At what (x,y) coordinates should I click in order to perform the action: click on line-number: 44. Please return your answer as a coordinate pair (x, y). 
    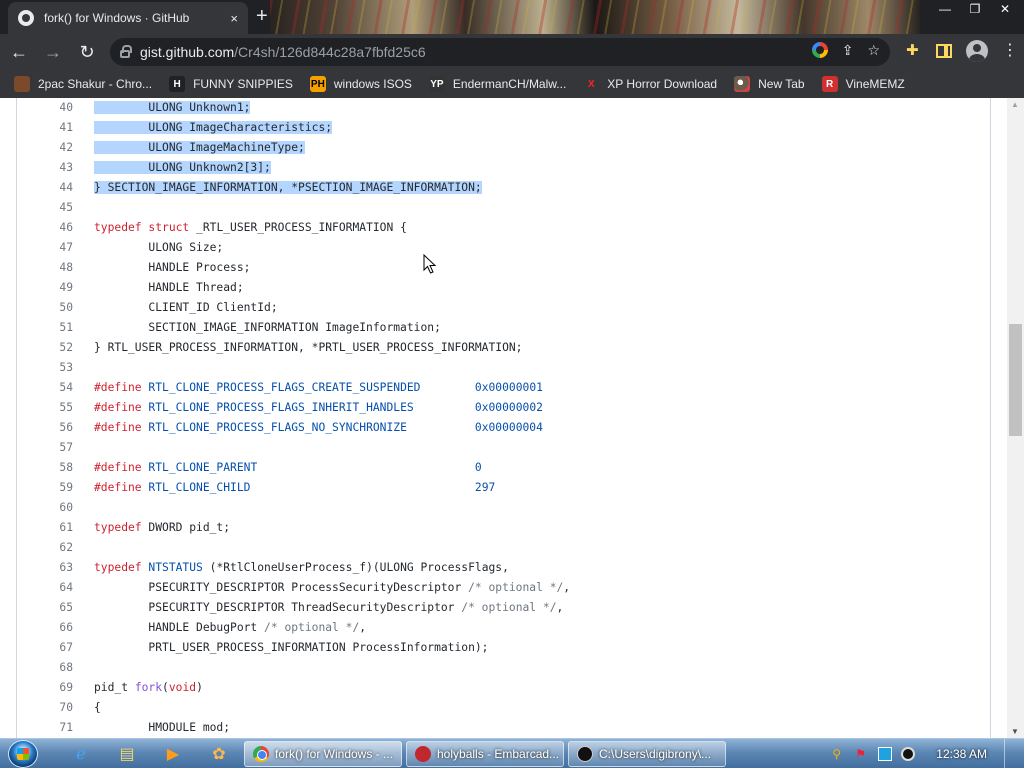
    Looking at the image, I should click on (53, 187).